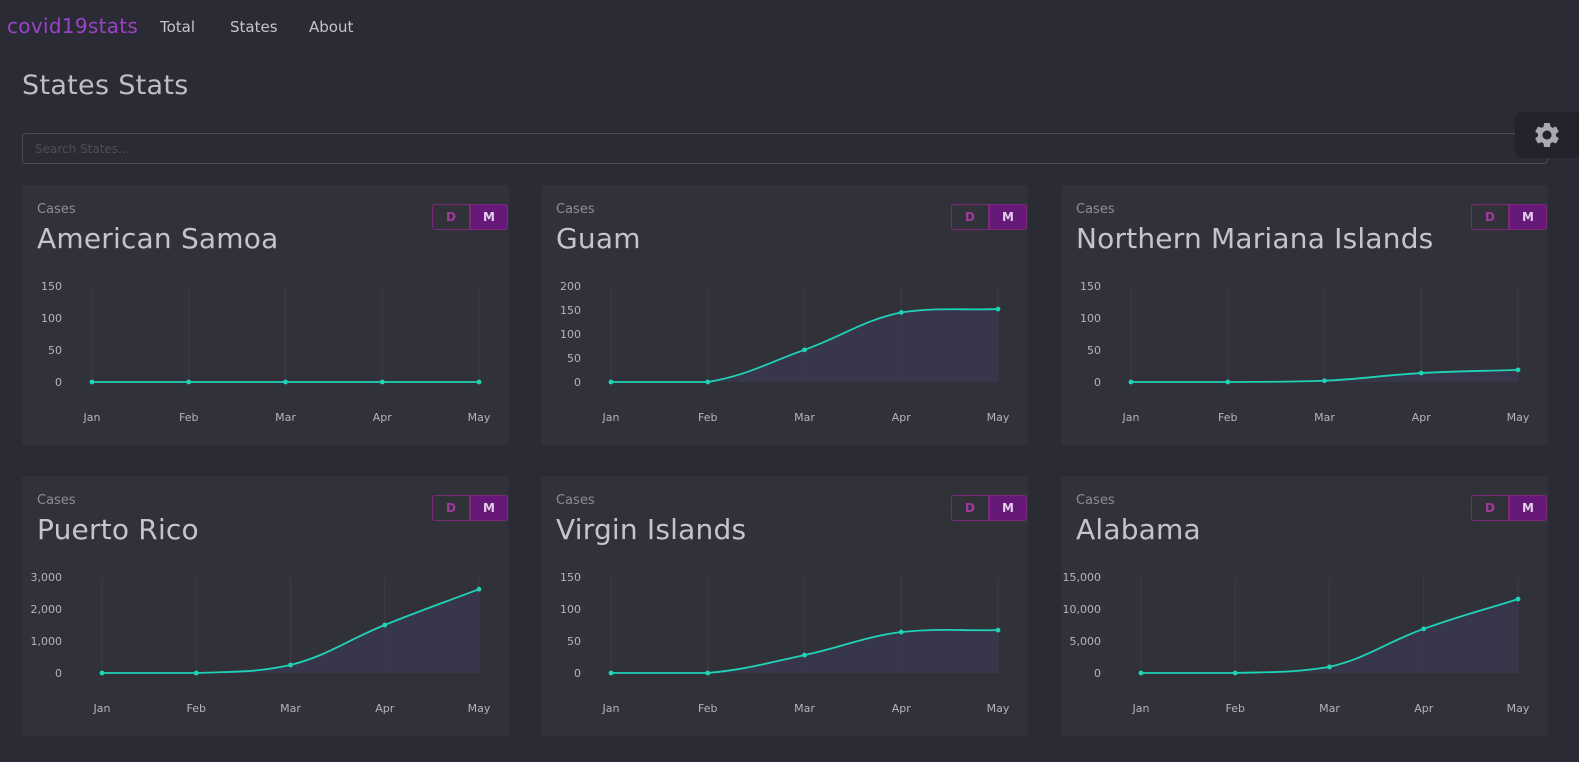  I want to click on y-tick-label: 3,000, so click(47, 577).